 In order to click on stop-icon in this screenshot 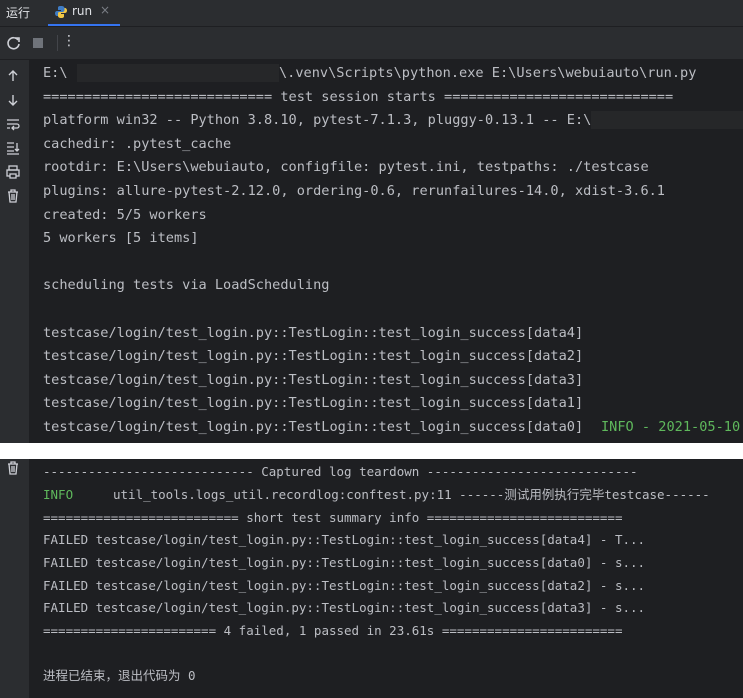, I will do `click(38, 43)`.